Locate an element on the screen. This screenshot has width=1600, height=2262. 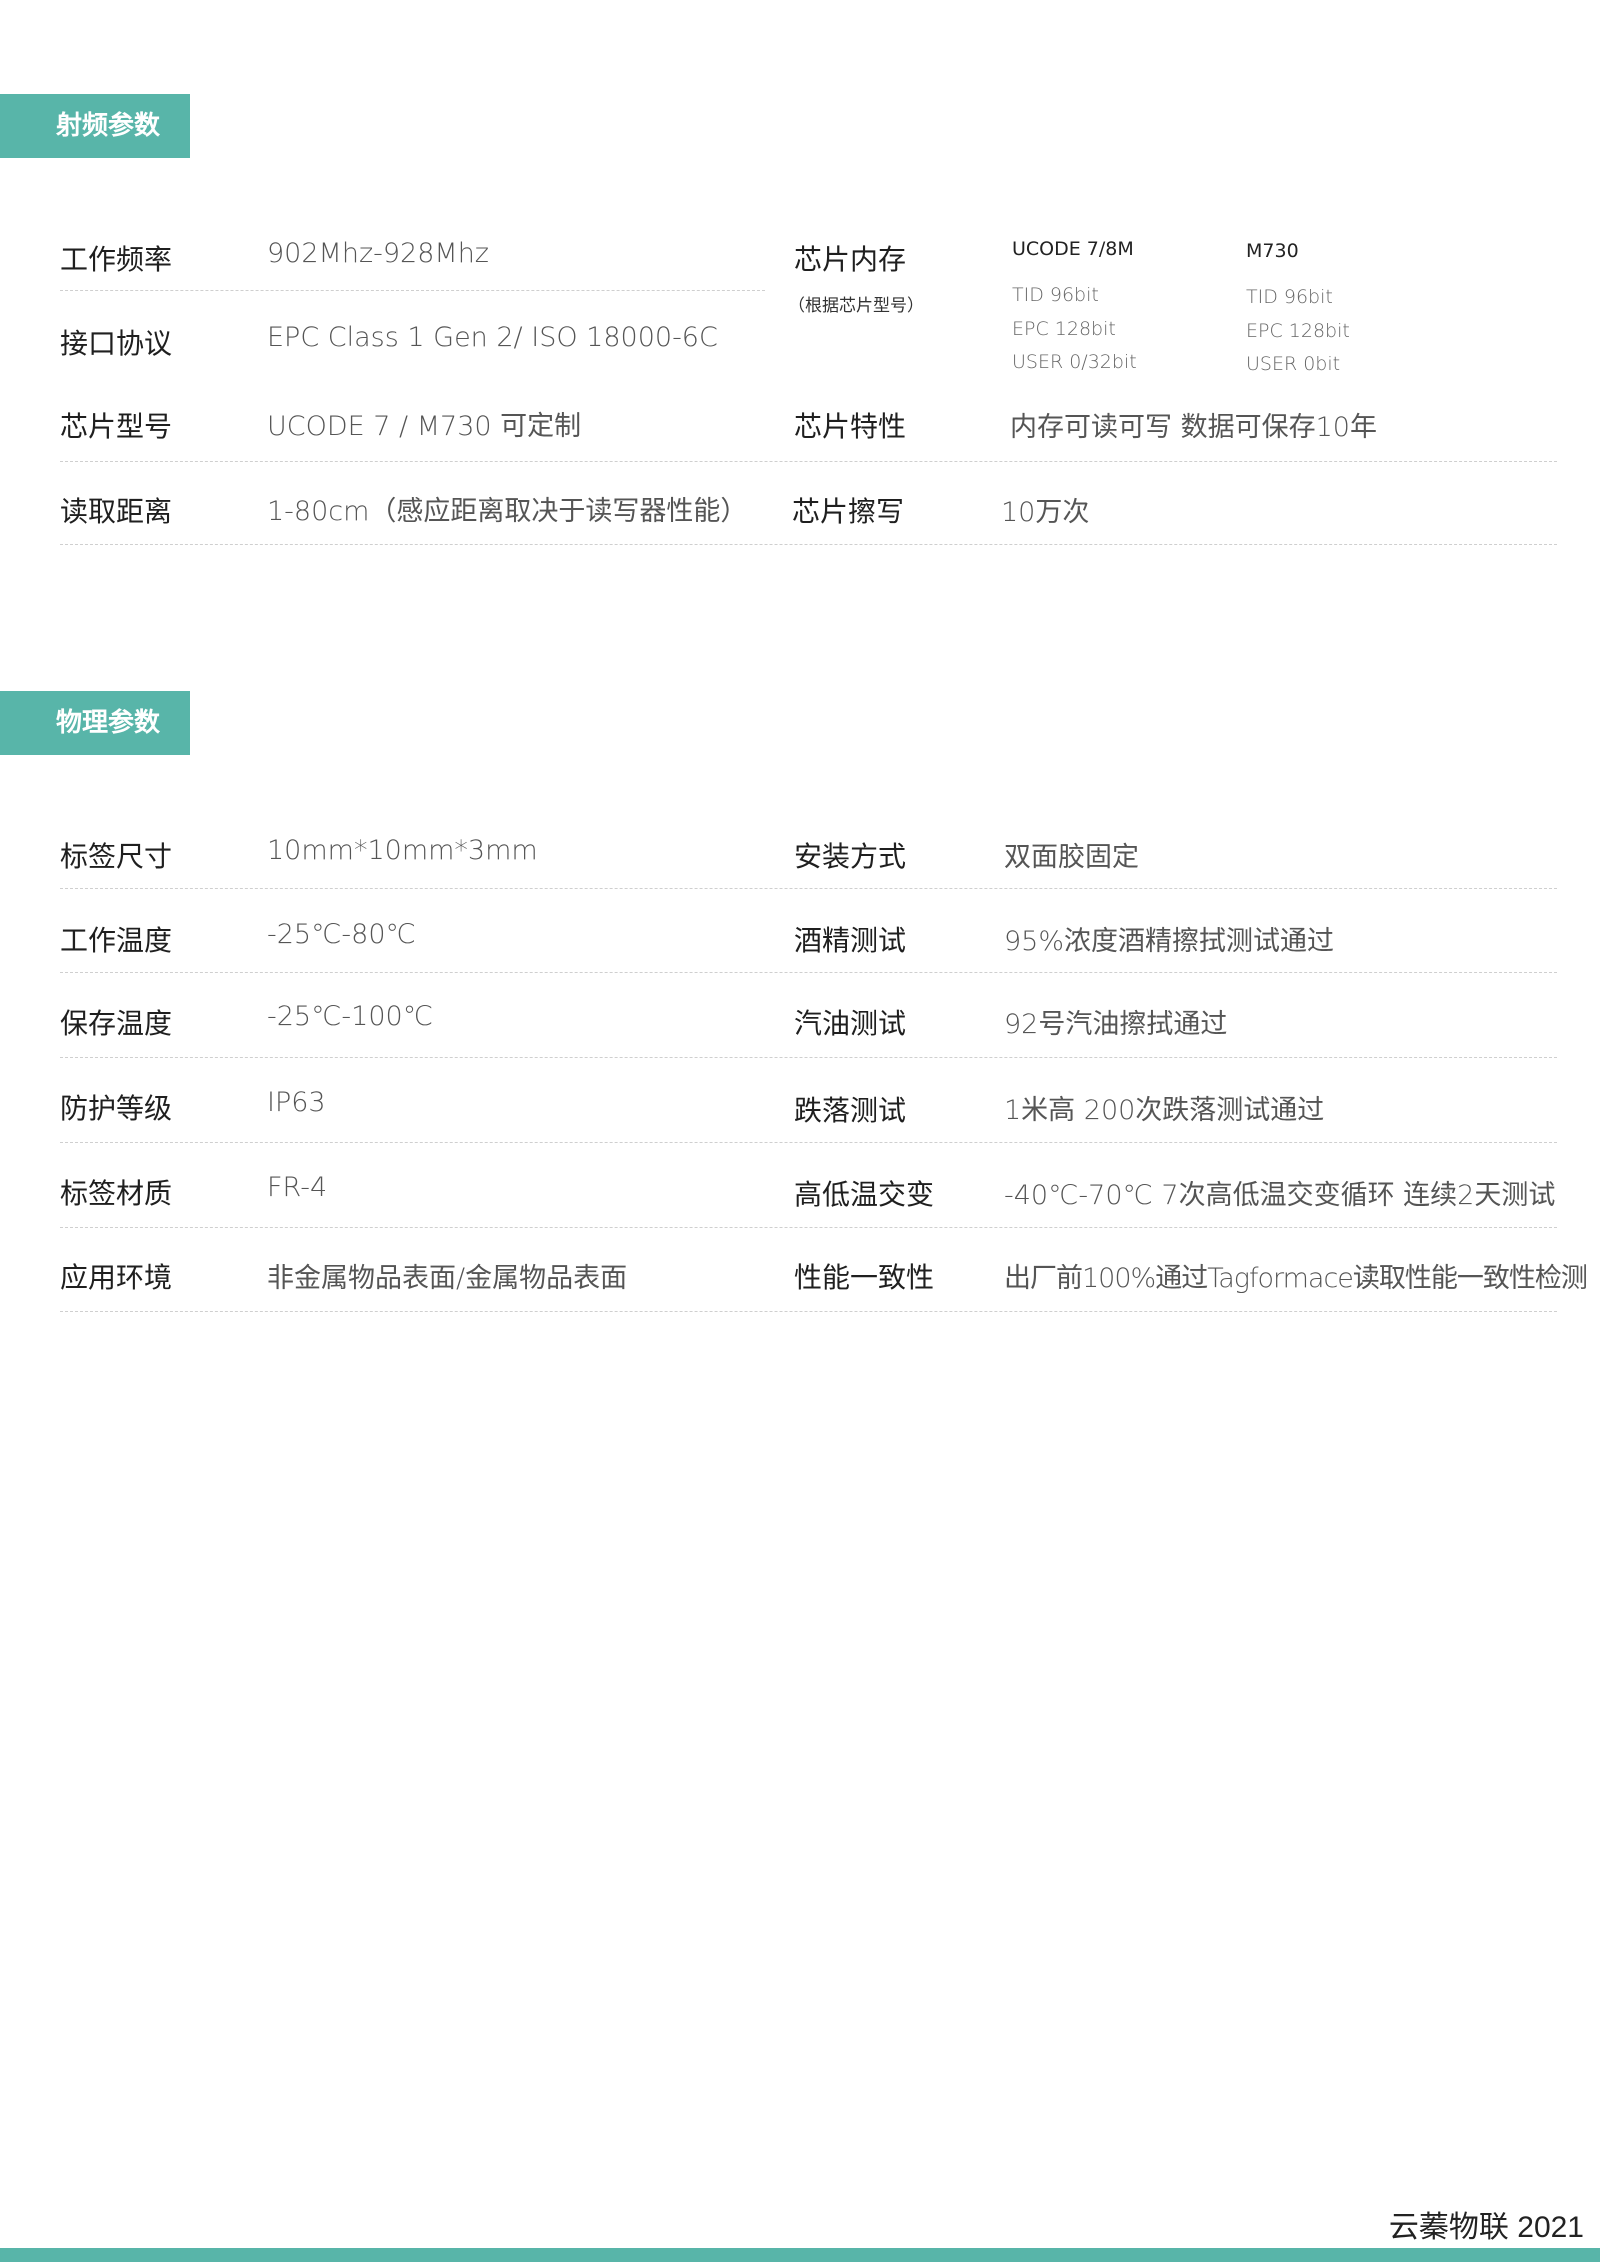
phys-section-tag: 物理参数 is located at coordinates (95, 723).